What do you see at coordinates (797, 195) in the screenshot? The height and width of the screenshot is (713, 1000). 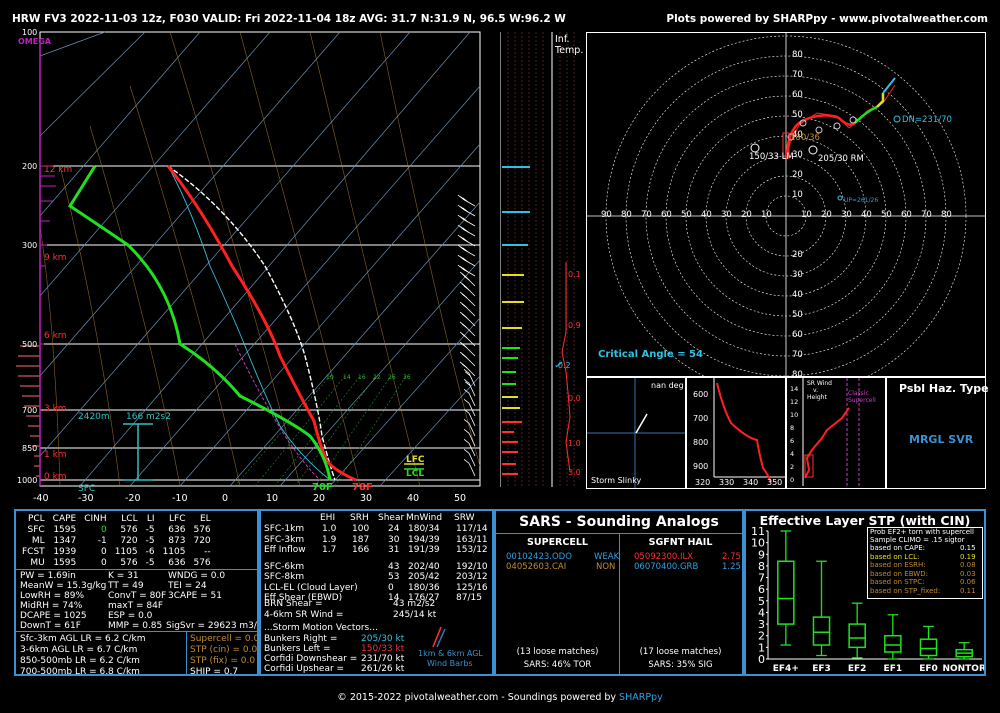 I see `hodo-ring-label: 10` at bounding box center [797, 195].